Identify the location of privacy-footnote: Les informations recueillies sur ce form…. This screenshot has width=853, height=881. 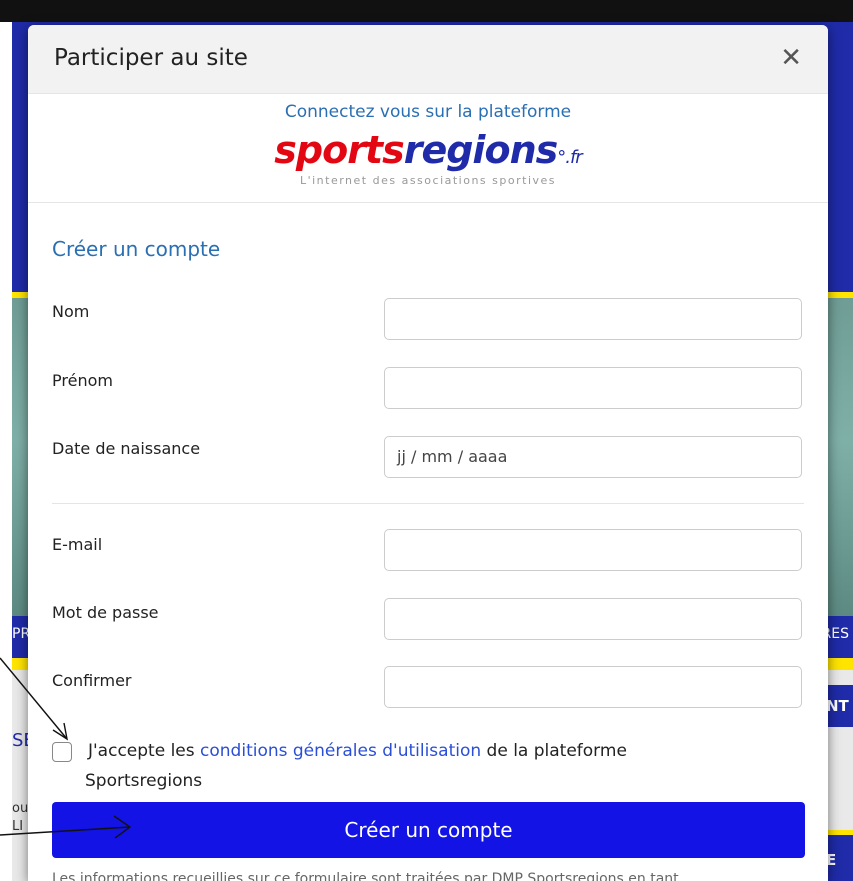
(365, 876).